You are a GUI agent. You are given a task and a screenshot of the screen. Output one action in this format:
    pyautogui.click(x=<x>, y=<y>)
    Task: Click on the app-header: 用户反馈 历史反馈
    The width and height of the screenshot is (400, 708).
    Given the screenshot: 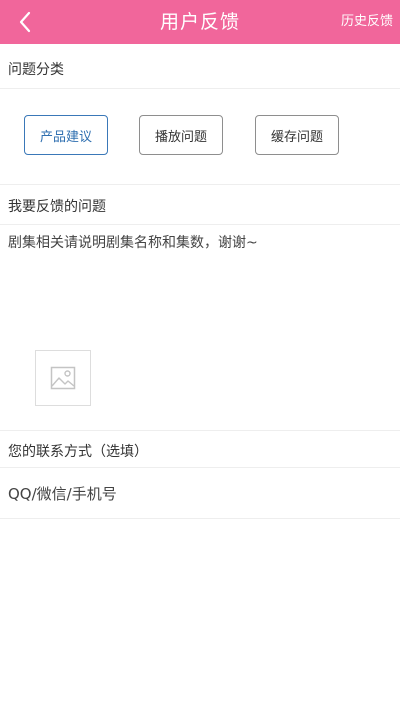 What is the action you would take?
    pyautogui.click(x=200, y=22)
    